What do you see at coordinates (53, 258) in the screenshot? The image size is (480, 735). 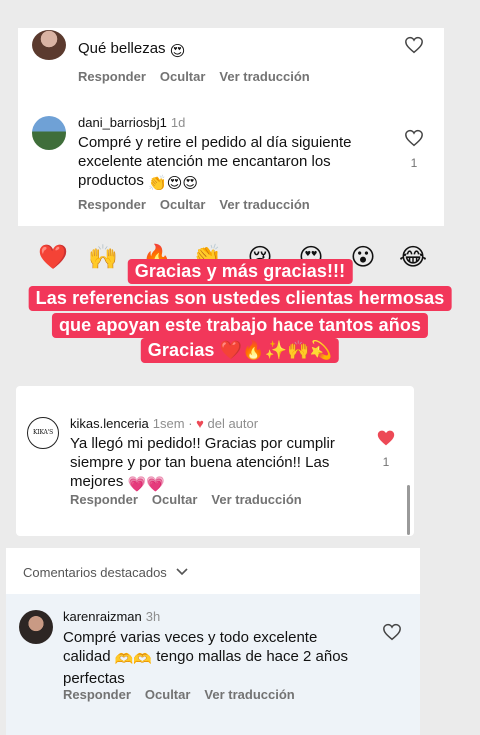 I see `reaction-heart: ❤️` at bounding box center [53, 258].